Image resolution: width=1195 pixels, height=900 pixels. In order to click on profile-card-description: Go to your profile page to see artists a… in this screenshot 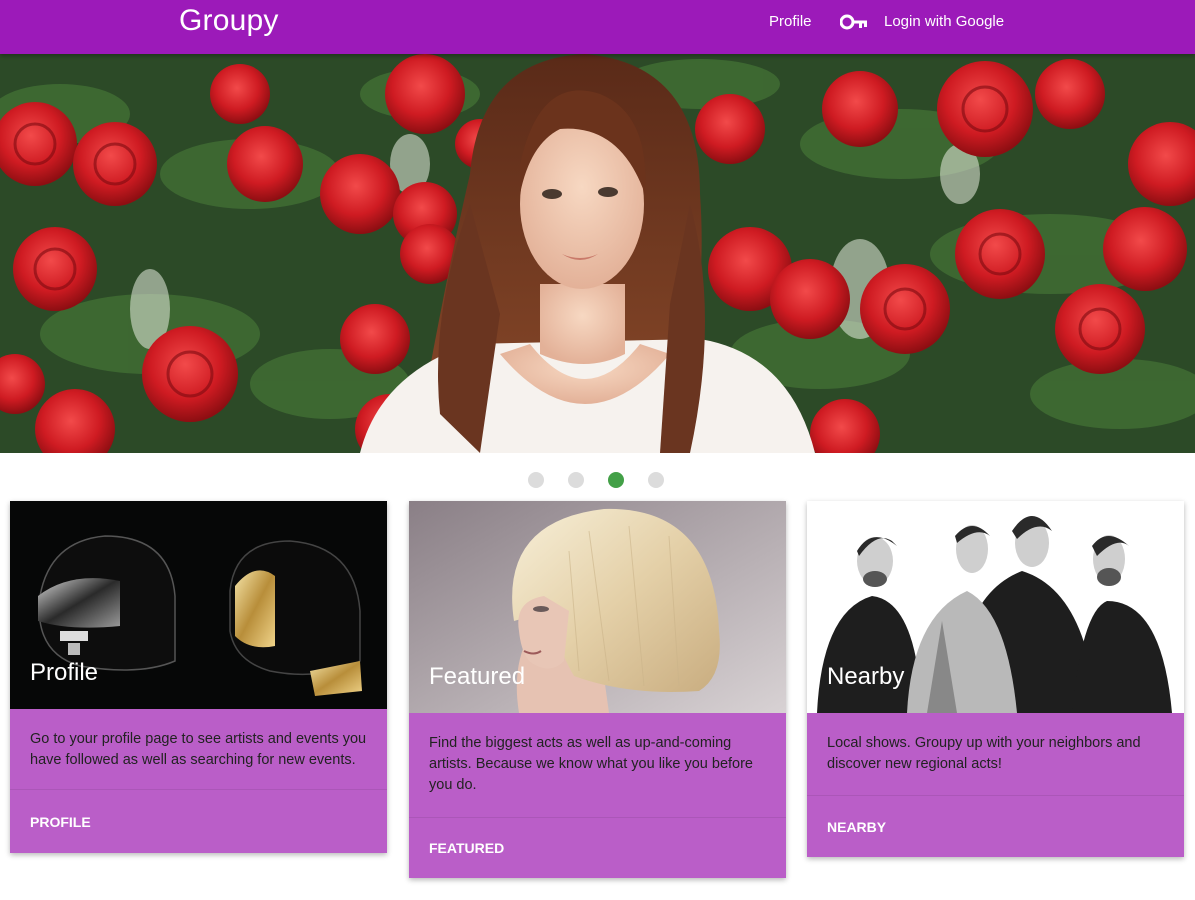, I will do `click(198, 749)`.